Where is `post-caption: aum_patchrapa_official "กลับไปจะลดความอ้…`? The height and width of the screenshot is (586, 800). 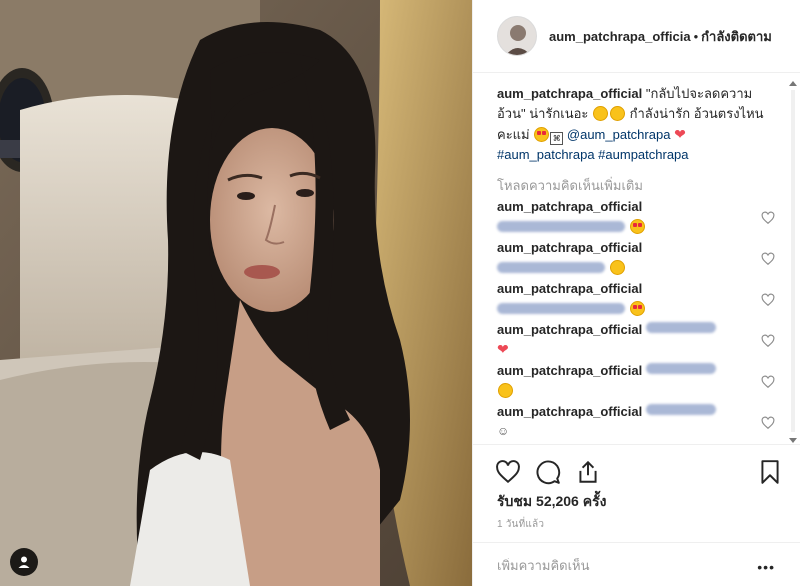
post-caption: aum_patchrapa_official "กลับไปจะลดความอ้… is located at coordinates (641, 124).